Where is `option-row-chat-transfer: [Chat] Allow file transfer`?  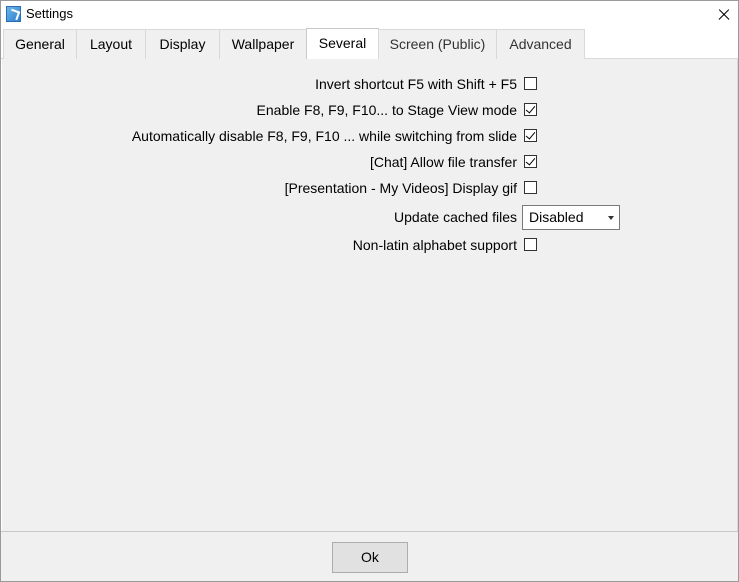
option-row-chat-transfer: [Chat] Allow file transfer is located at coordinates (370, 163).